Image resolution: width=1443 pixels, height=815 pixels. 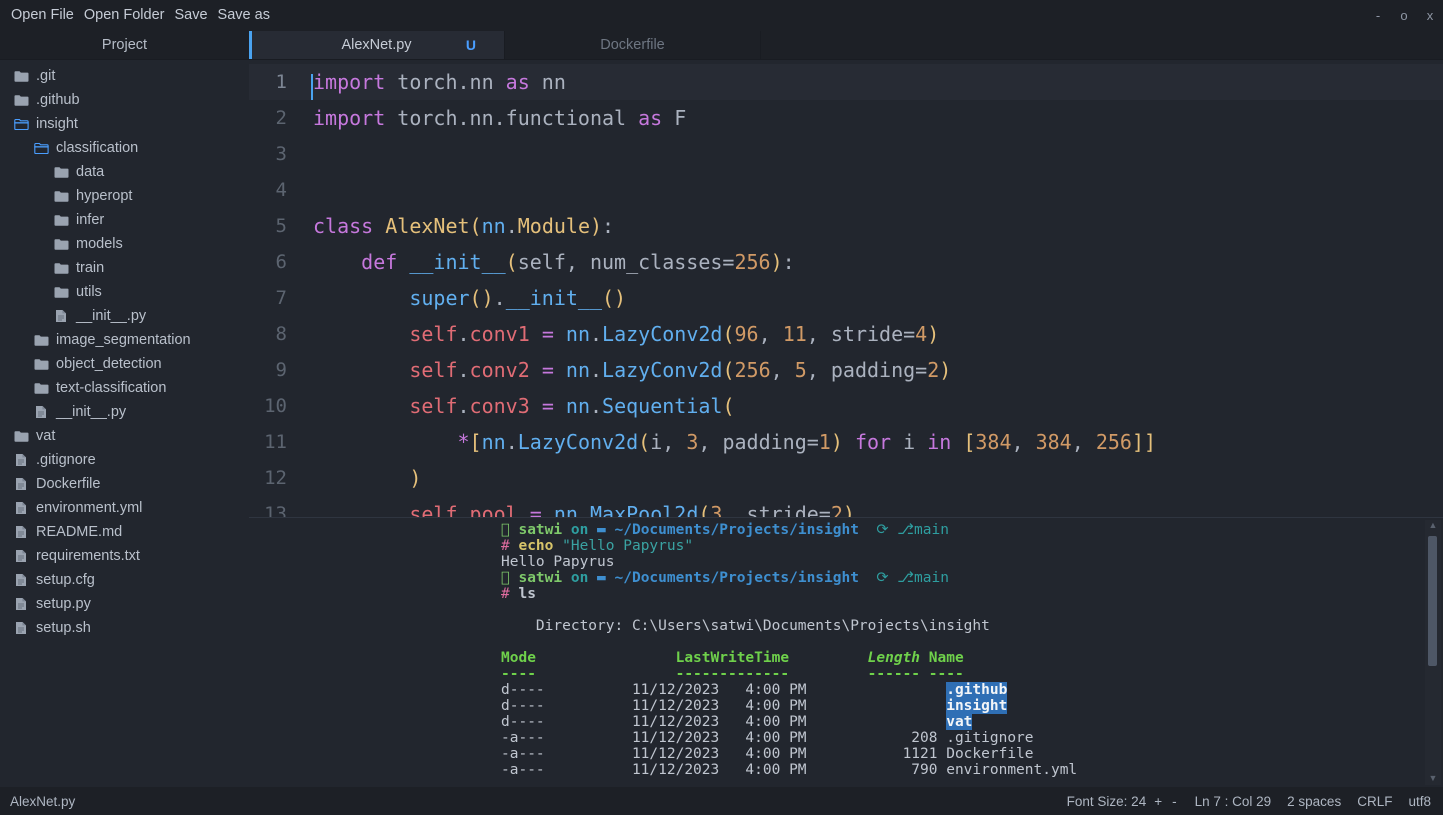 What do you see at coordinates (124, 580) in the screenshot?
I see `tree-item-setup-cfg: setup.cfg` at bounding box center [124, 580].